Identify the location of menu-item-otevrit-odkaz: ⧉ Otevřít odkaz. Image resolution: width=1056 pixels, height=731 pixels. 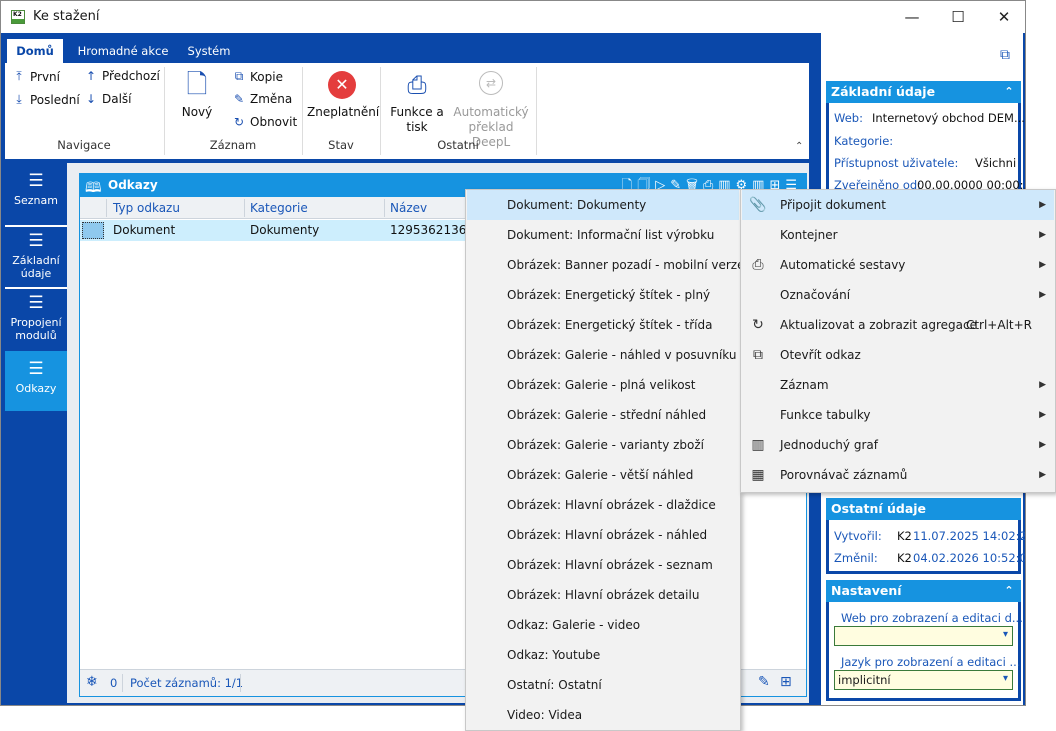
(898, 355).